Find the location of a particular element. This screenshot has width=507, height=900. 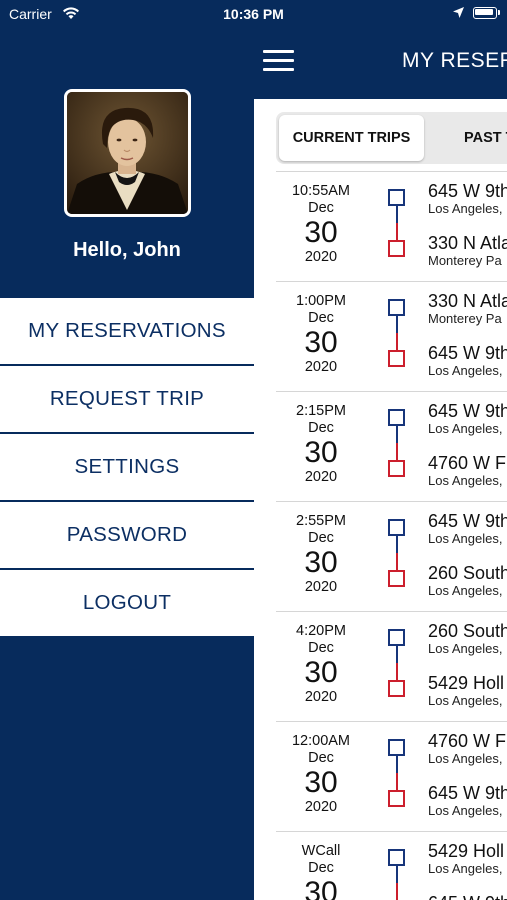

trip-datetime: 2:15PM Dec 30 2020 is located at coordinates (321, 444).